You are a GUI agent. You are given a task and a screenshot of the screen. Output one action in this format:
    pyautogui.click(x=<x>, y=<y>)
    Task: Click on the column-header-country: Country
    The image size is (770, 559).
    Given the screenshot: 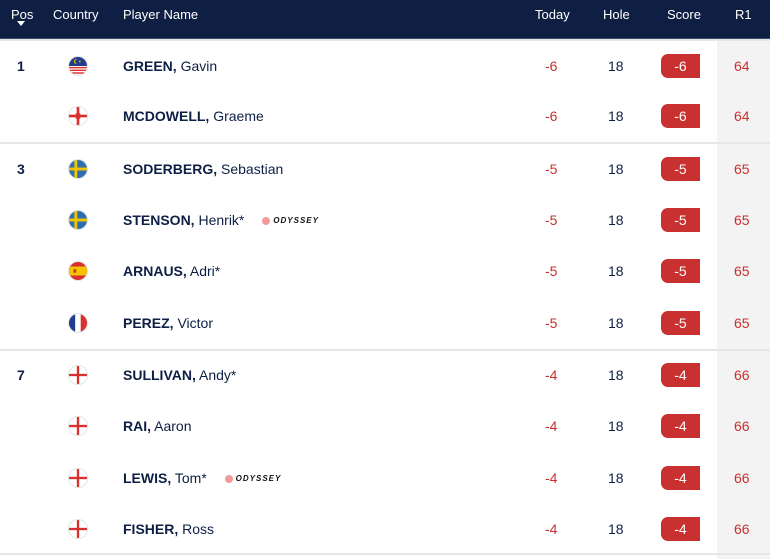 What is the action you would take?
    pyautogui.click(x=76, y=14)
    